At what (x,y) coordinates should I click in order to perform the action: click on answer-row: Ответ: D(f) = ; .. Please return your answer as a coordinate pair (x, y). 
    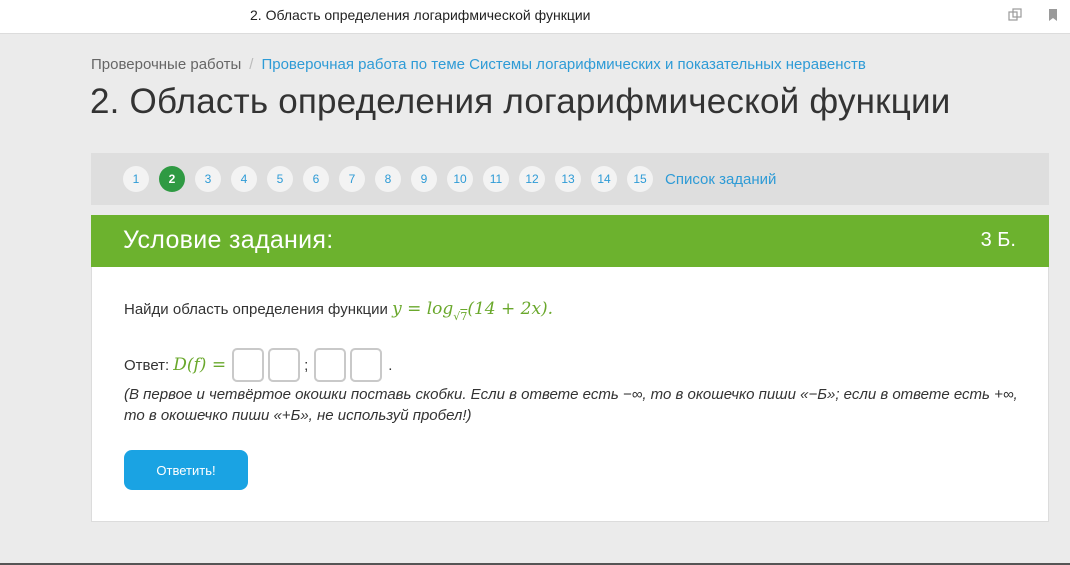
    Looking at the image, I should click on (258, 365).